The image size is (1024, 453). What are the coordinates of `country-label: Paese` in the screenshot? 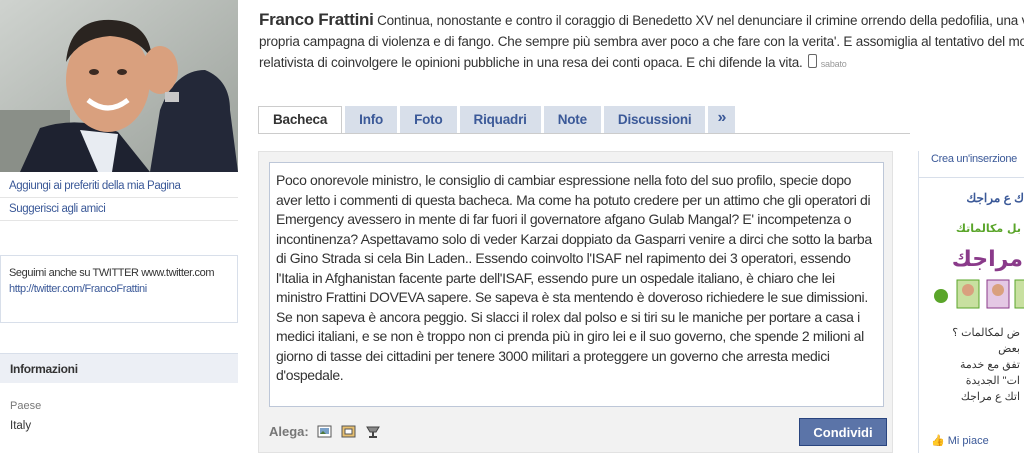 It's located at (26, 406).